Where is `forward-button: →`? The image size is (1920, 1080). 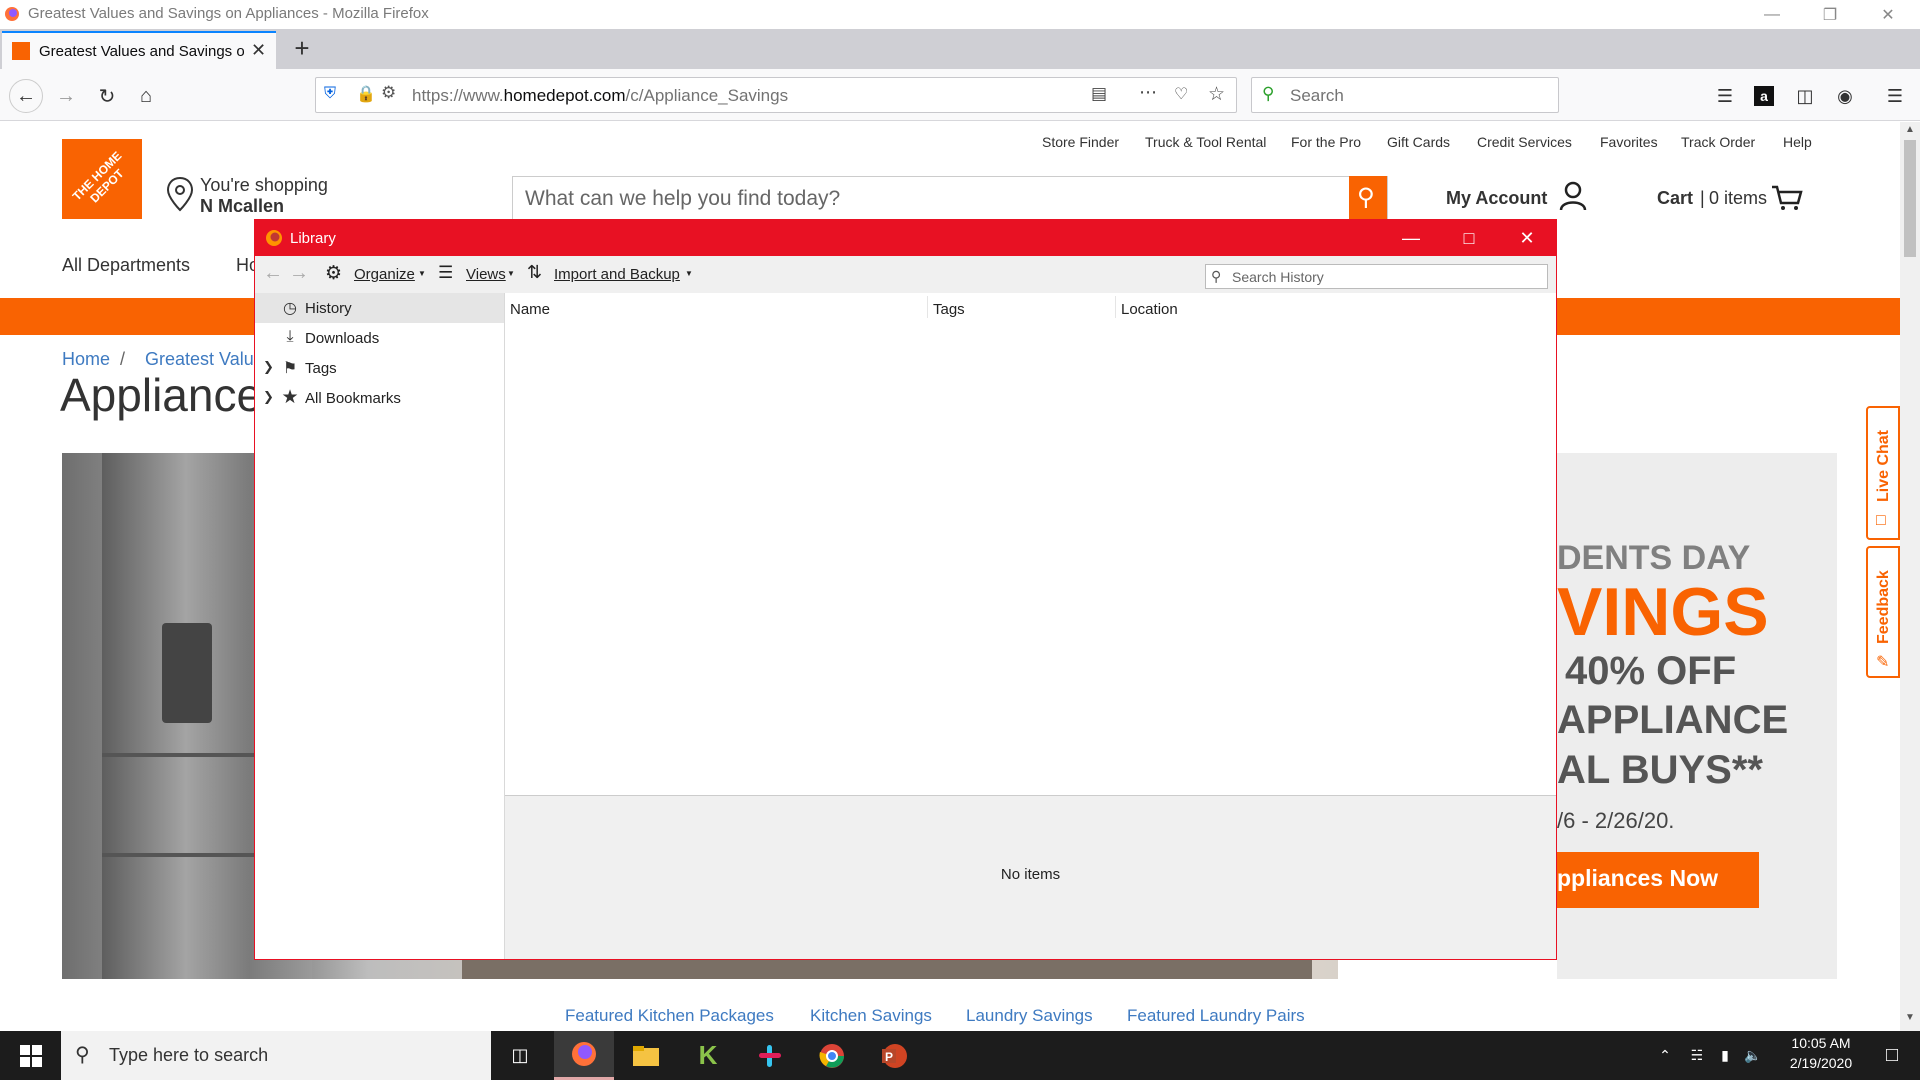
forward-button: → is located at coordinates (66, 96).